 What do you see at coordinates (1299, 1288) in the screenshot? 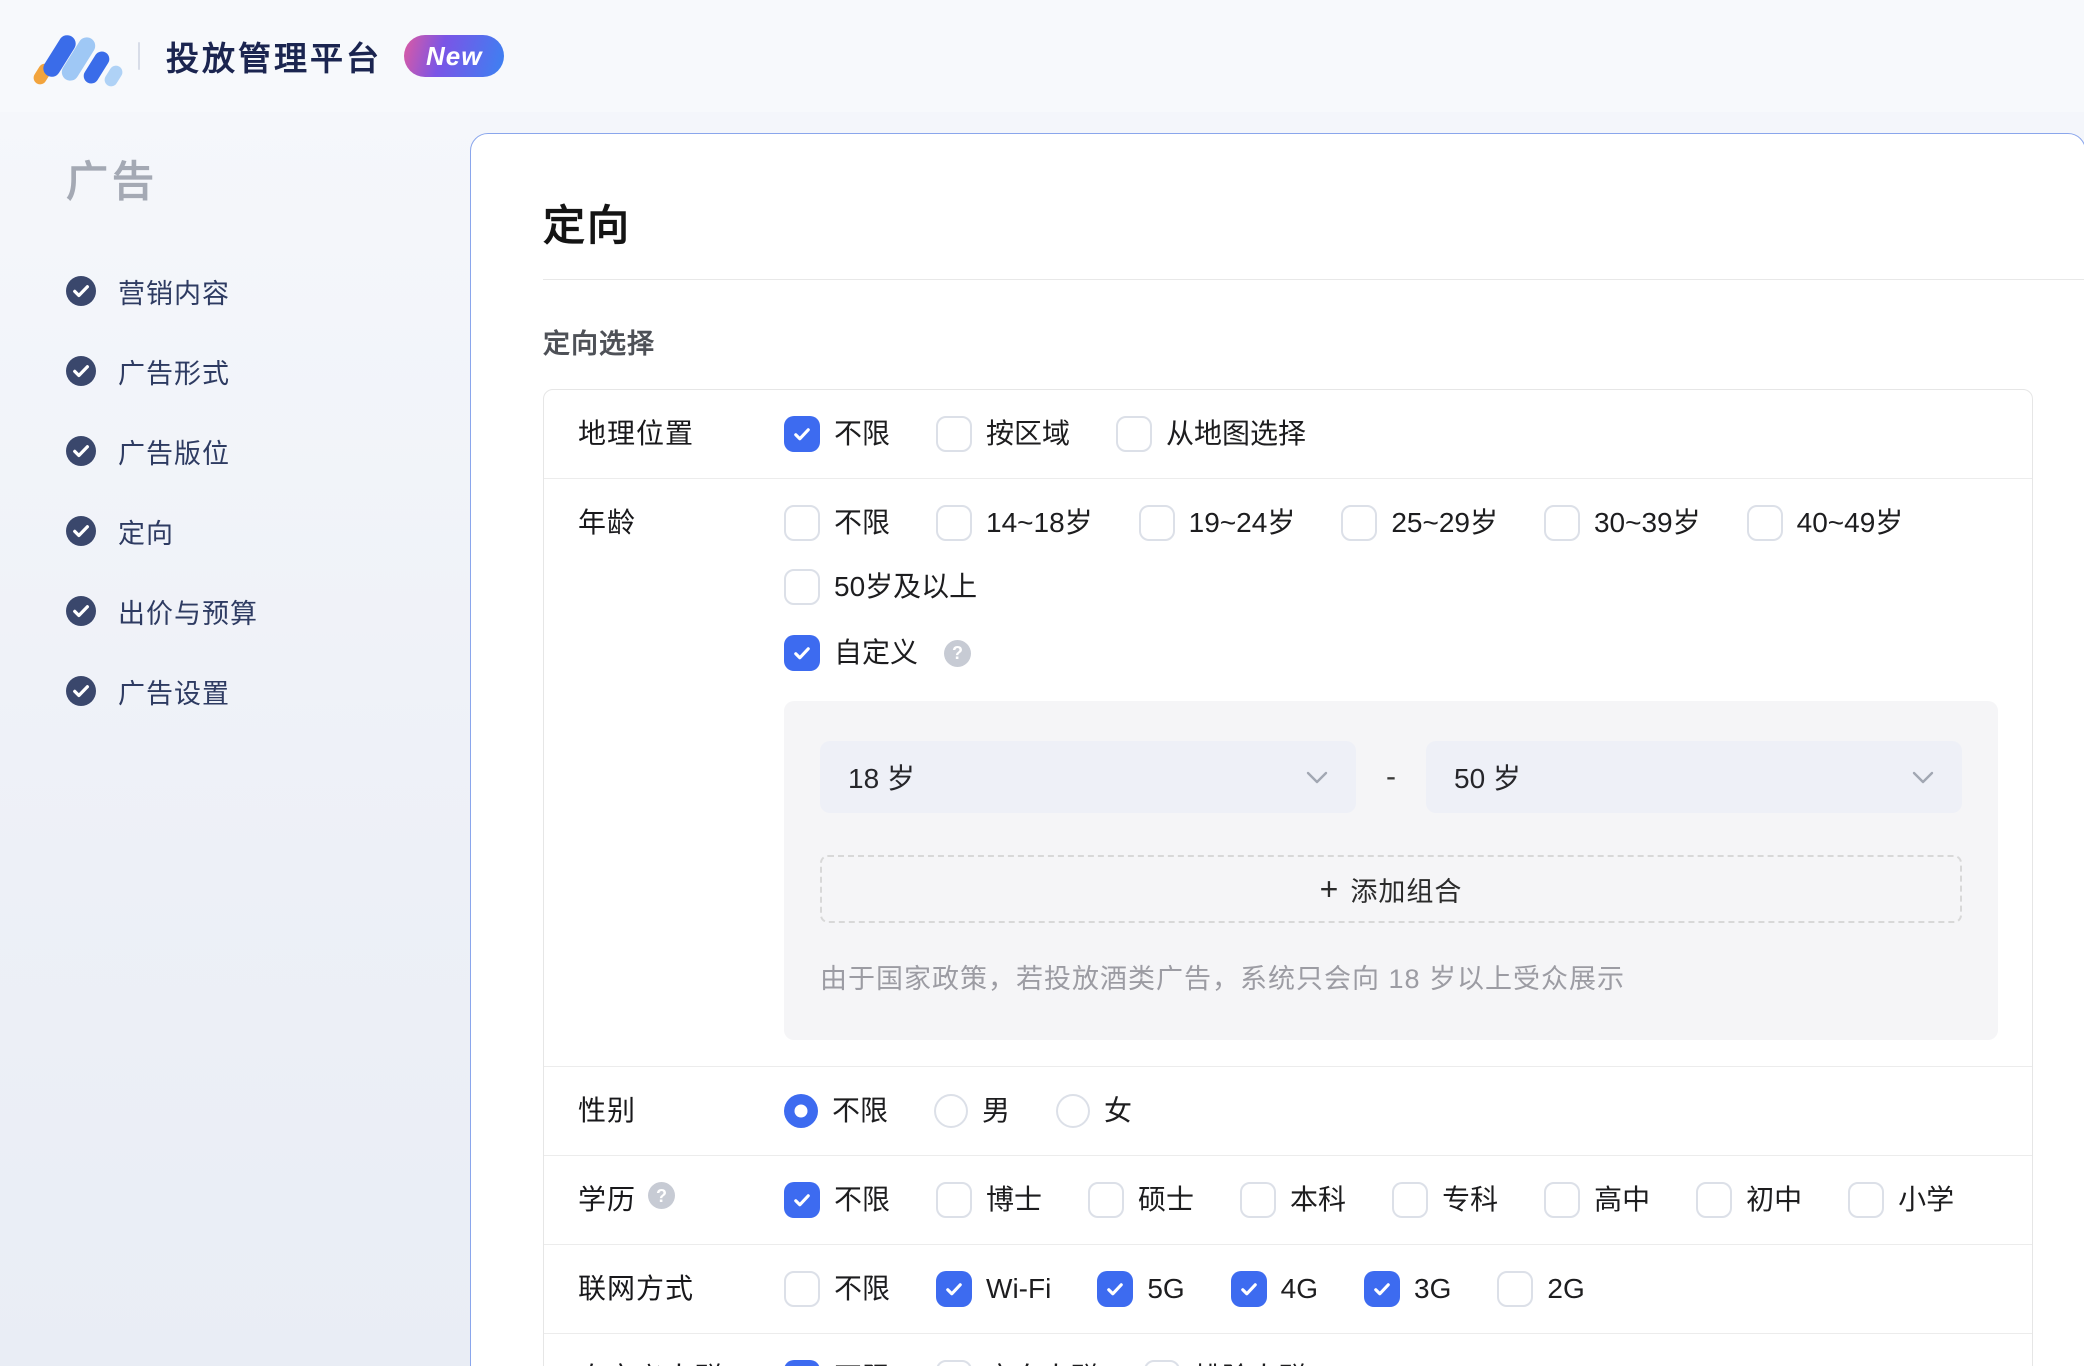
I see `option-label: 4G` at bounding box center [1299, 1288].